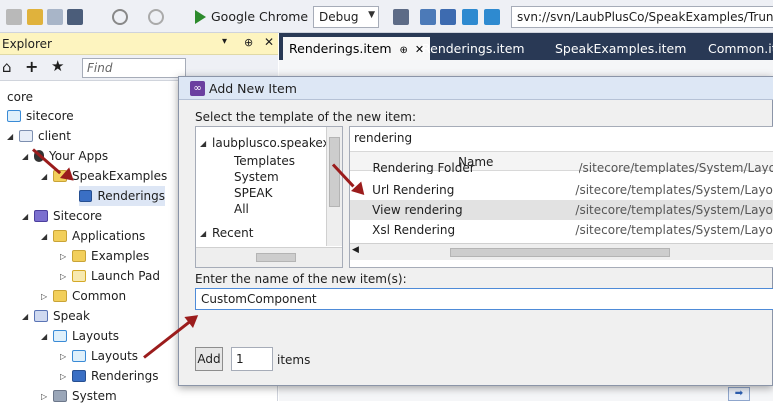 This screenshot has height=406, width=773. What do you see at coordinates (156, 17) in the screenshot?
I see `redo-icon` at bounding box center [156, 17].